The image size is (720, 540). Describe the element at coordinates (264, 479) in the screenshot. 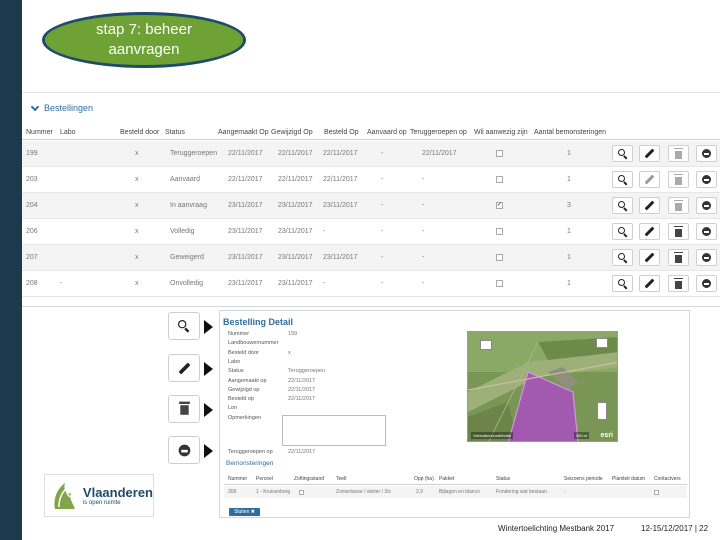

I see `samples-col-perceel: Perceel` at that location.